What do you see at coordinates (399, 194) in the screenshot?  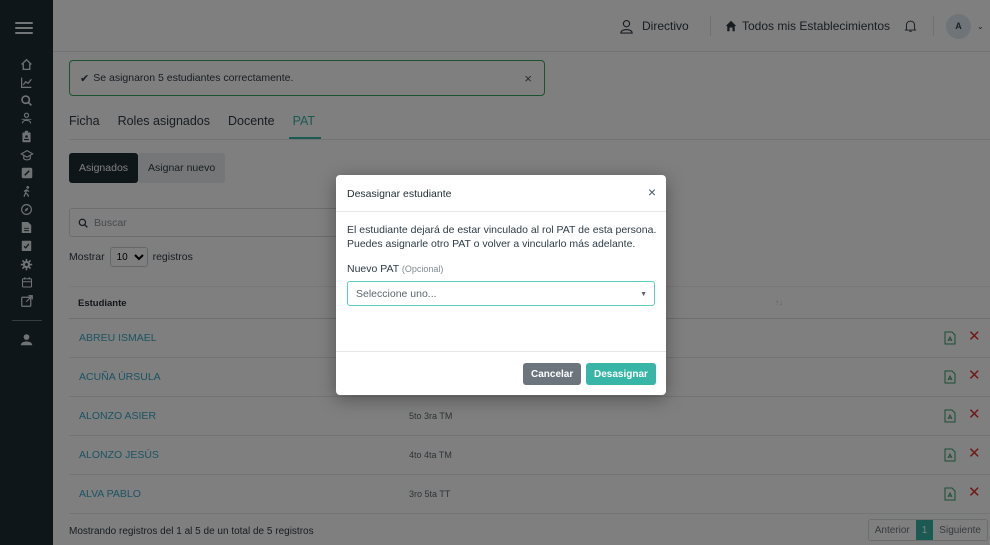 I see `modal-title: Desasignar estudiante` at bounding box center [399, 194].